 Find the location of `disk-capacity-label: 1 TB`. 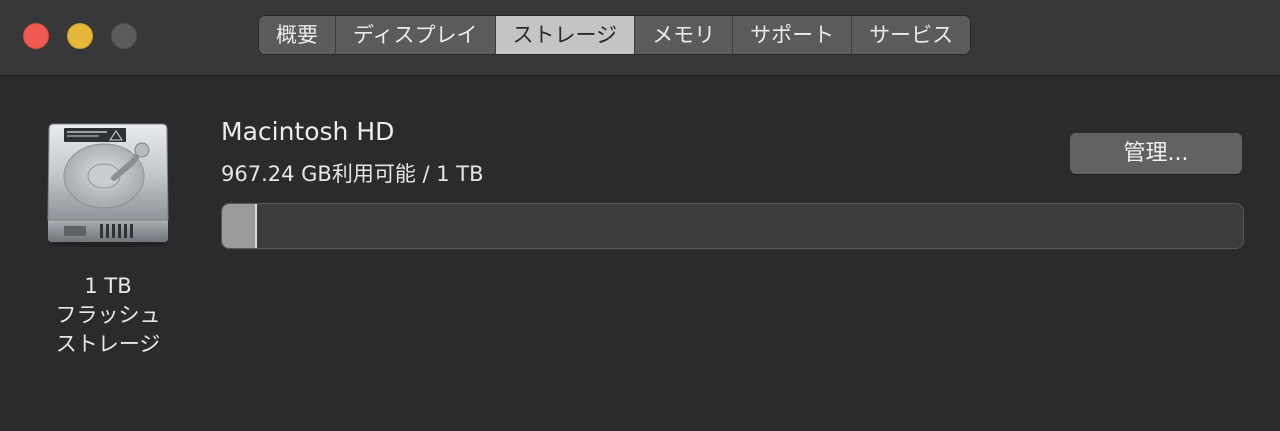

disk-capacity-label: 1 TB is located at coordinates (108, 286).